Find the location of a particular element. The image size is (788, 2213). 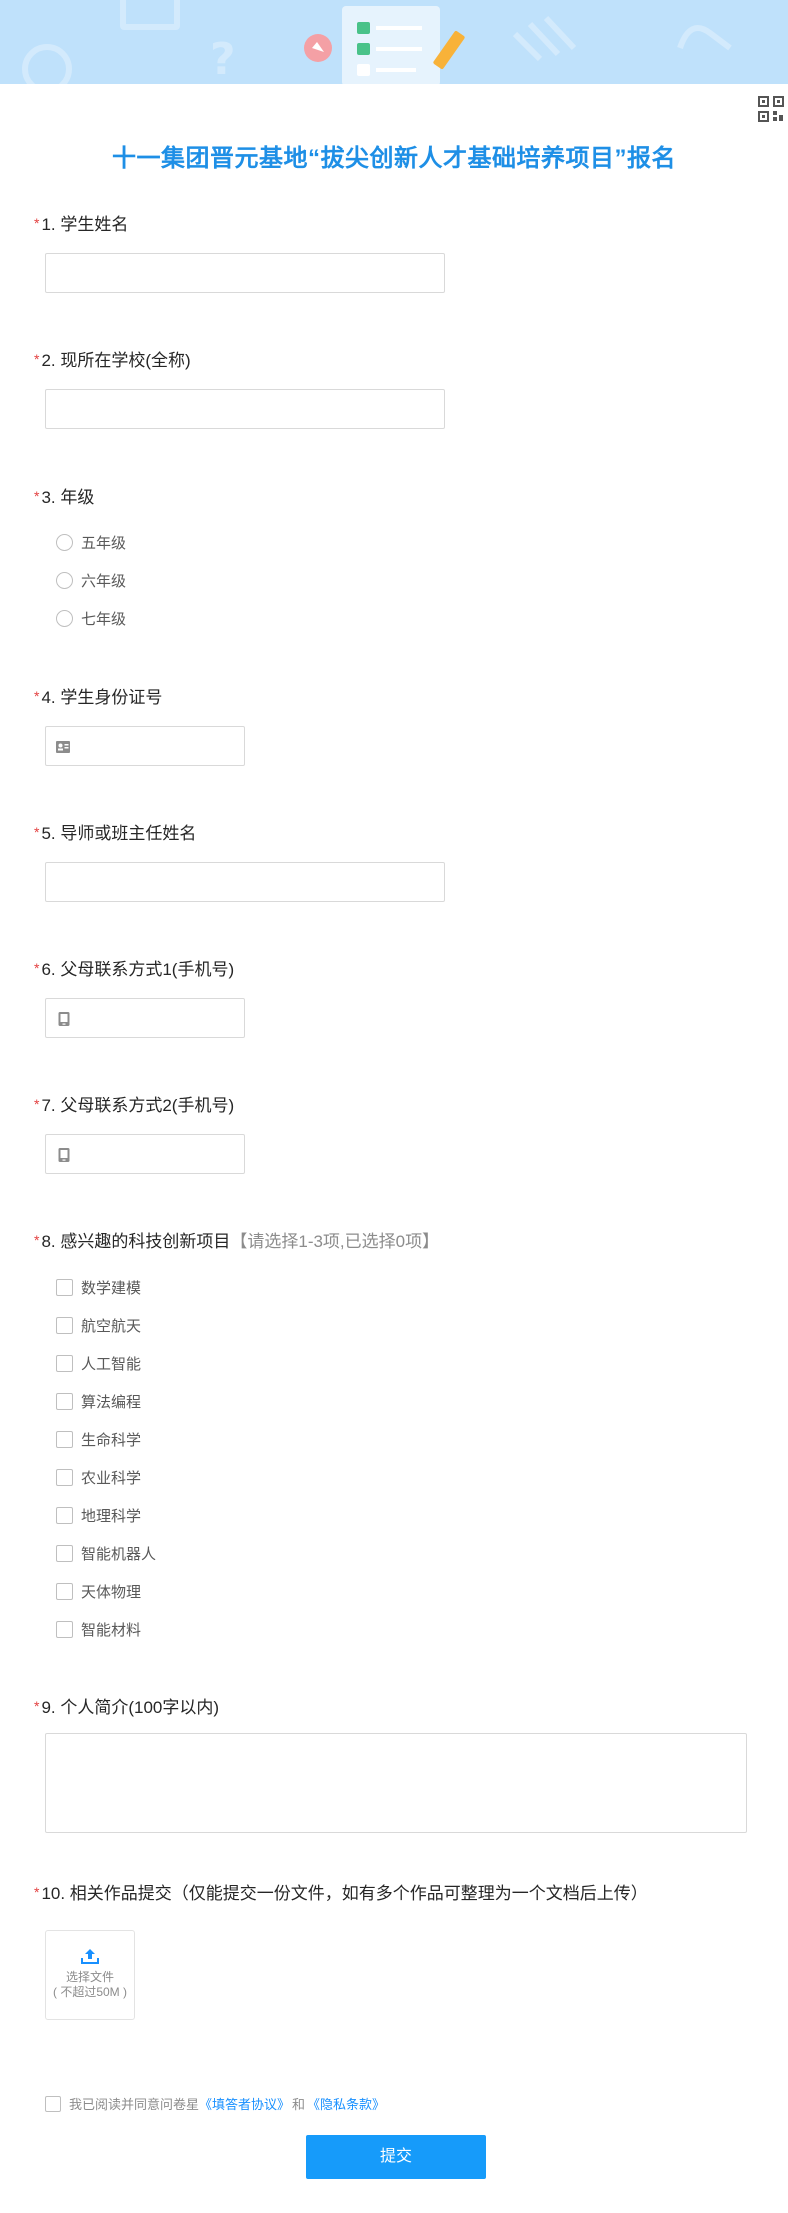

interest-option: 农业科学 is located at coordinates (98, 1477).